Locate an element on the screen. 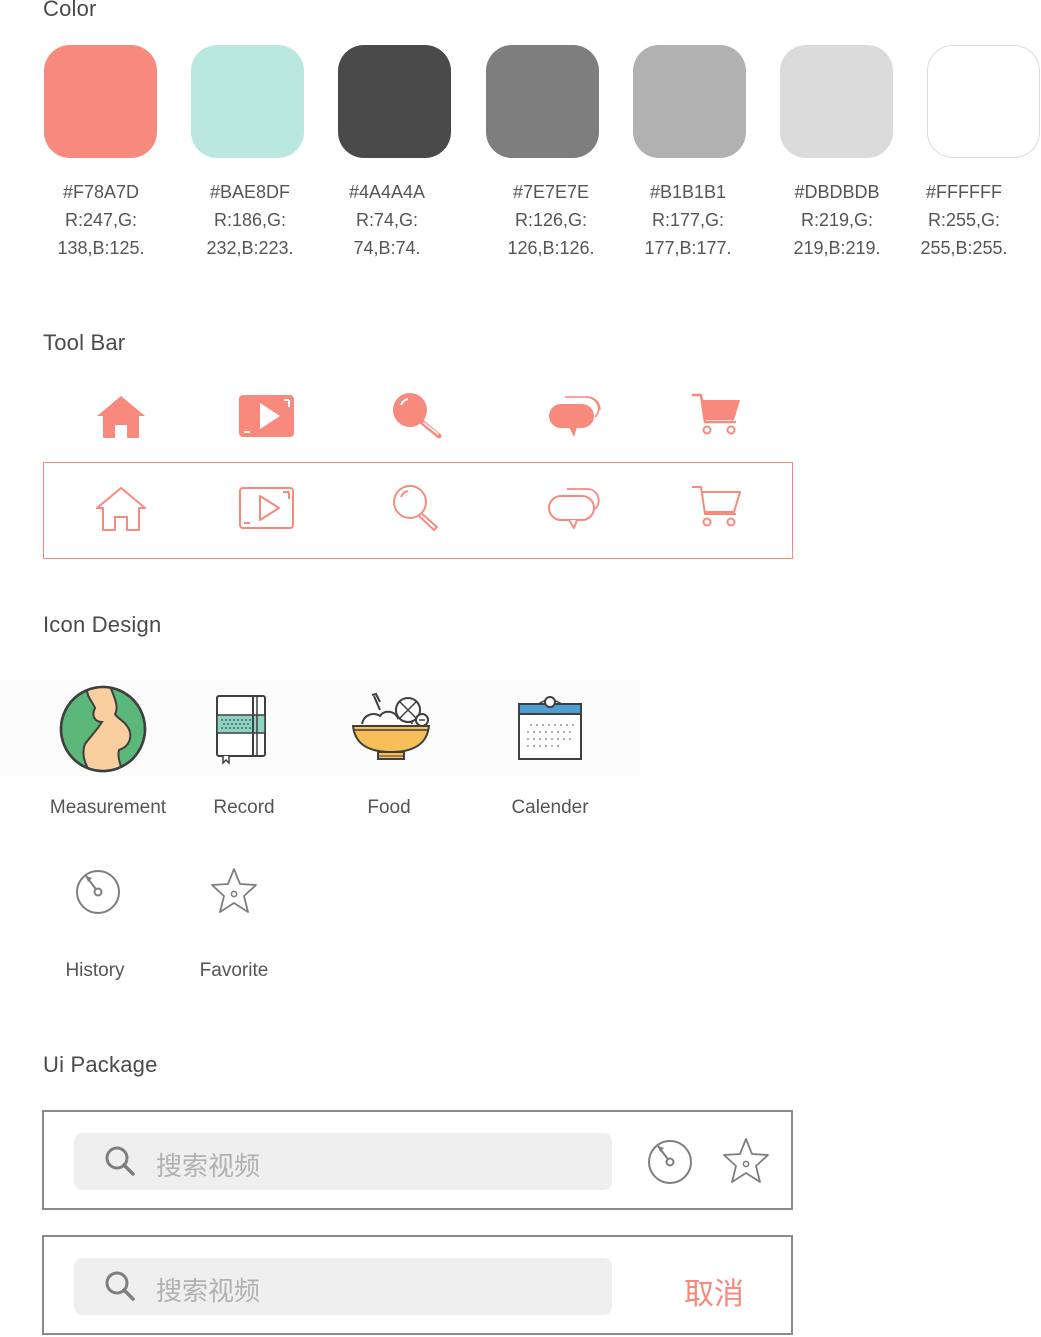 The width and height of the screenshot is (1041, 1337). color-info-dark-gray: #4A4A4A R:74,G: 74,B:74. is located at coordinates (387, 220).